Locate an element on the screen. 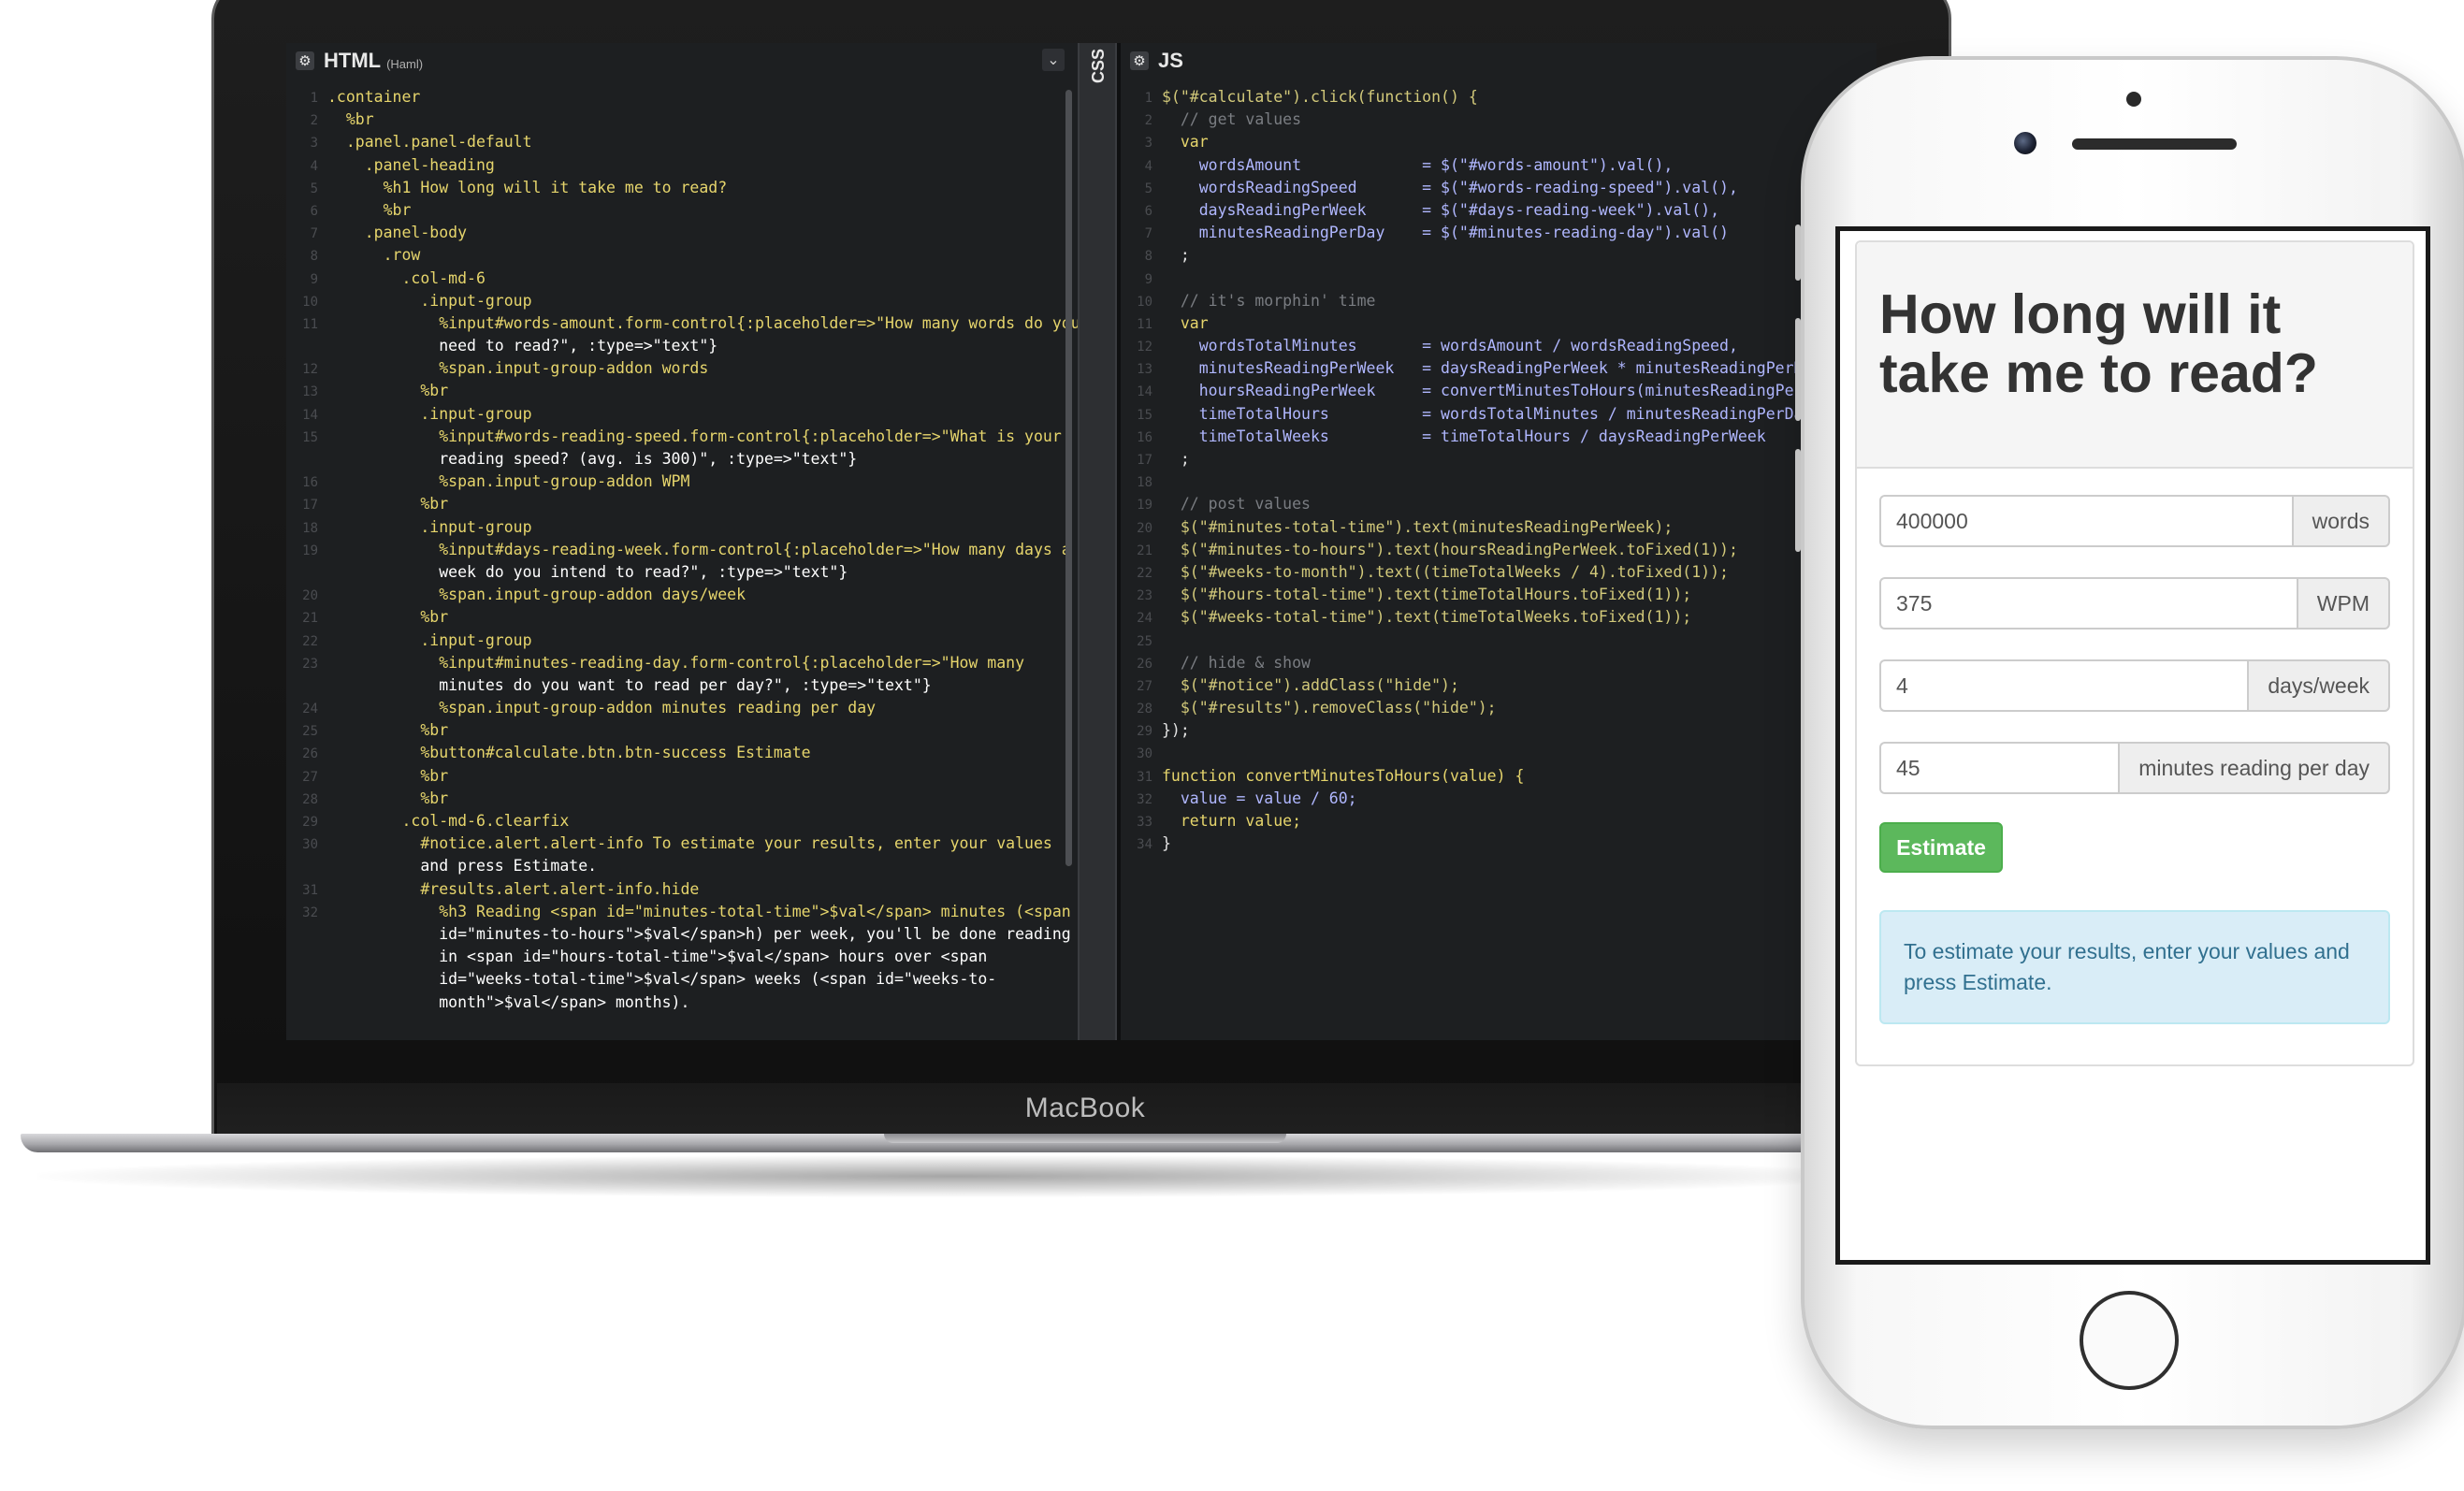 The width and height of the screenshot is (2464, 1491). code-line: 33 return value; is located at coordinates (1499, 821).